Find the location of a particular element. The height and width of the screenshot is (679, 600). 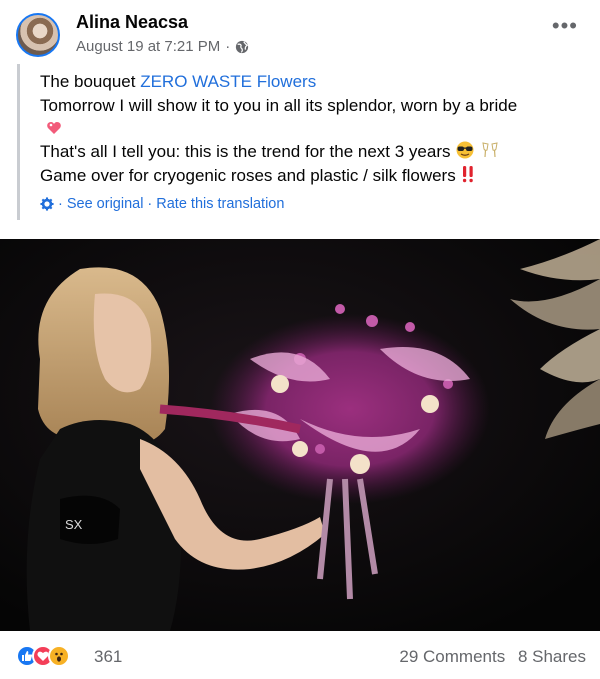

shares-count: 8 Shares is located at coordinates (552, 656).